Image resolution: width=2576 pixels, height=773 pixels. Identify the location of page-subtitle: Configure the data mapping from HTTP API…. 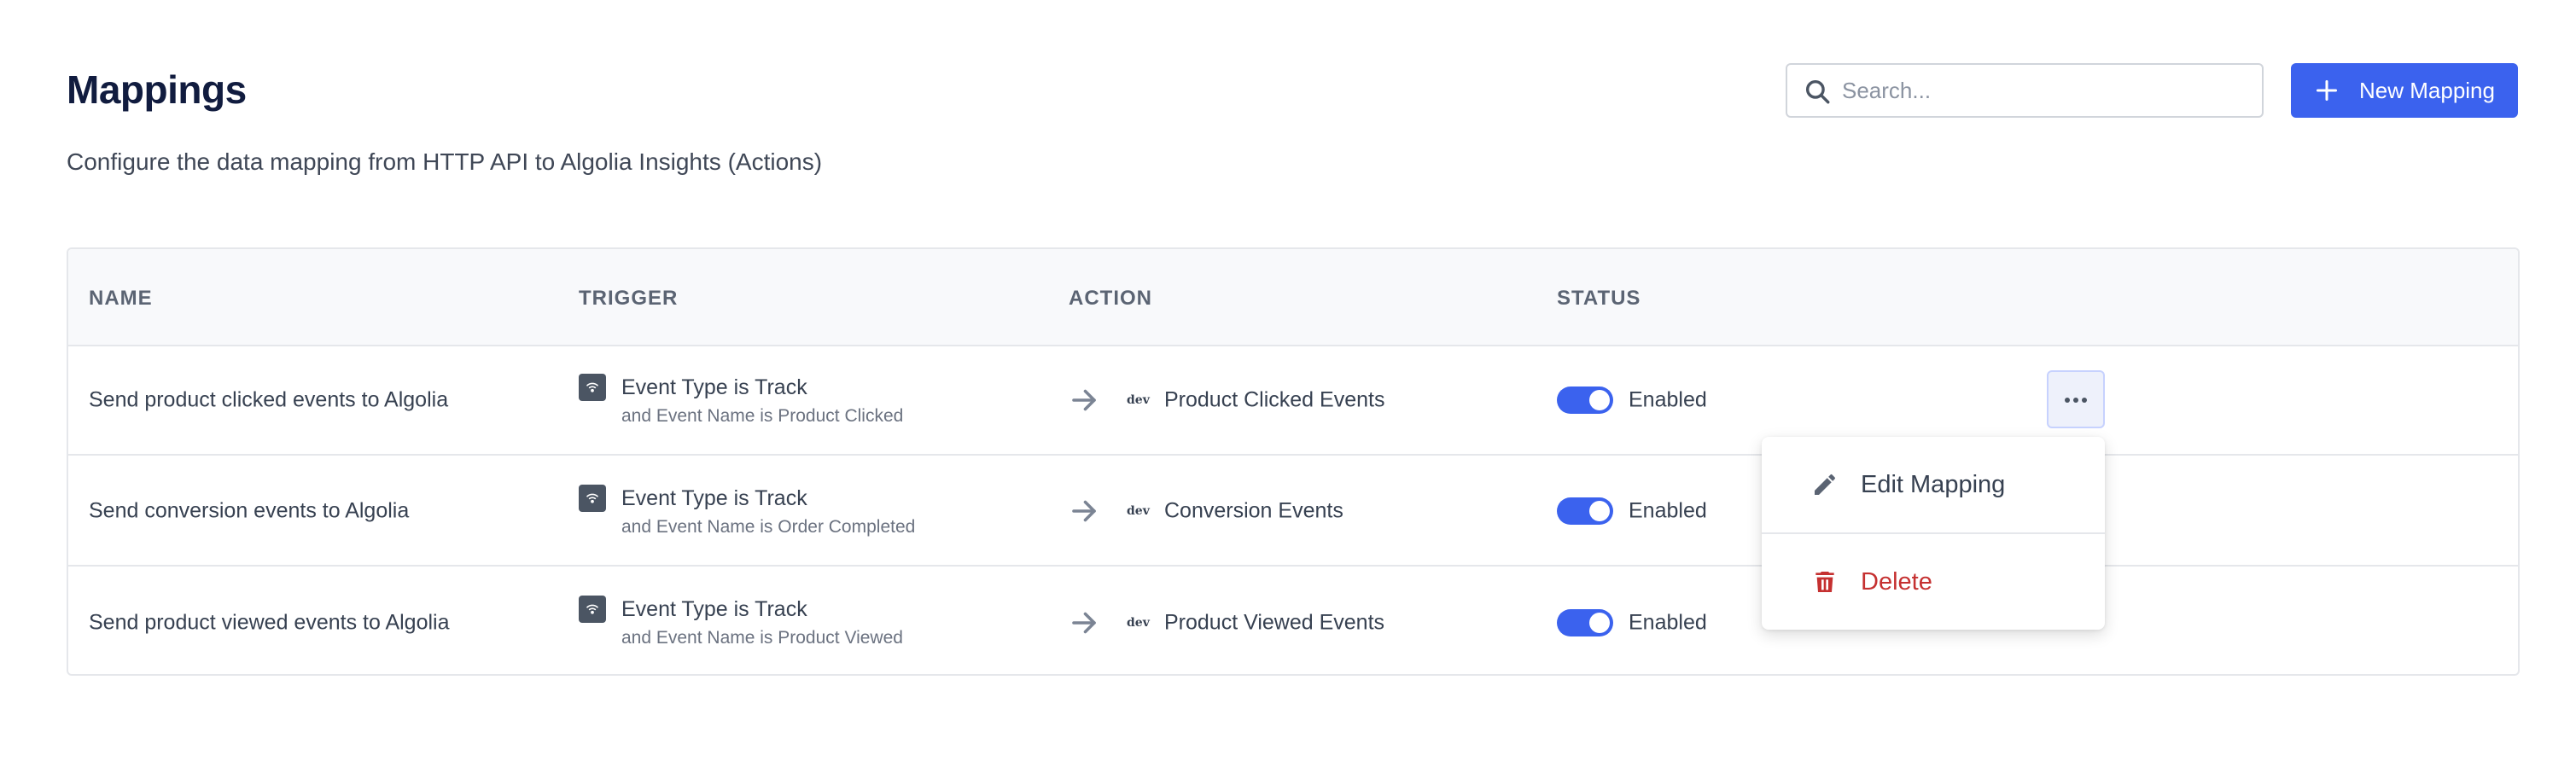
(445, 161).